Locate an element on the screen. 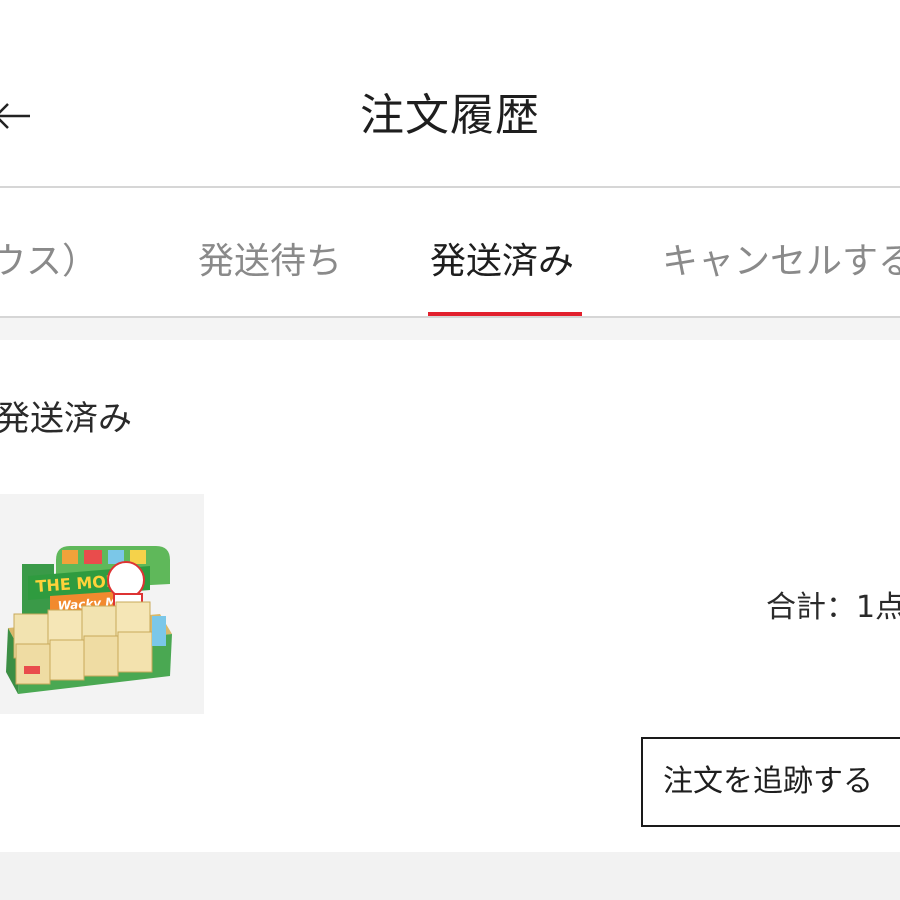 The image size is (900, 900). tab-cancel: キャンセルする is located at coordinates (781, 262).